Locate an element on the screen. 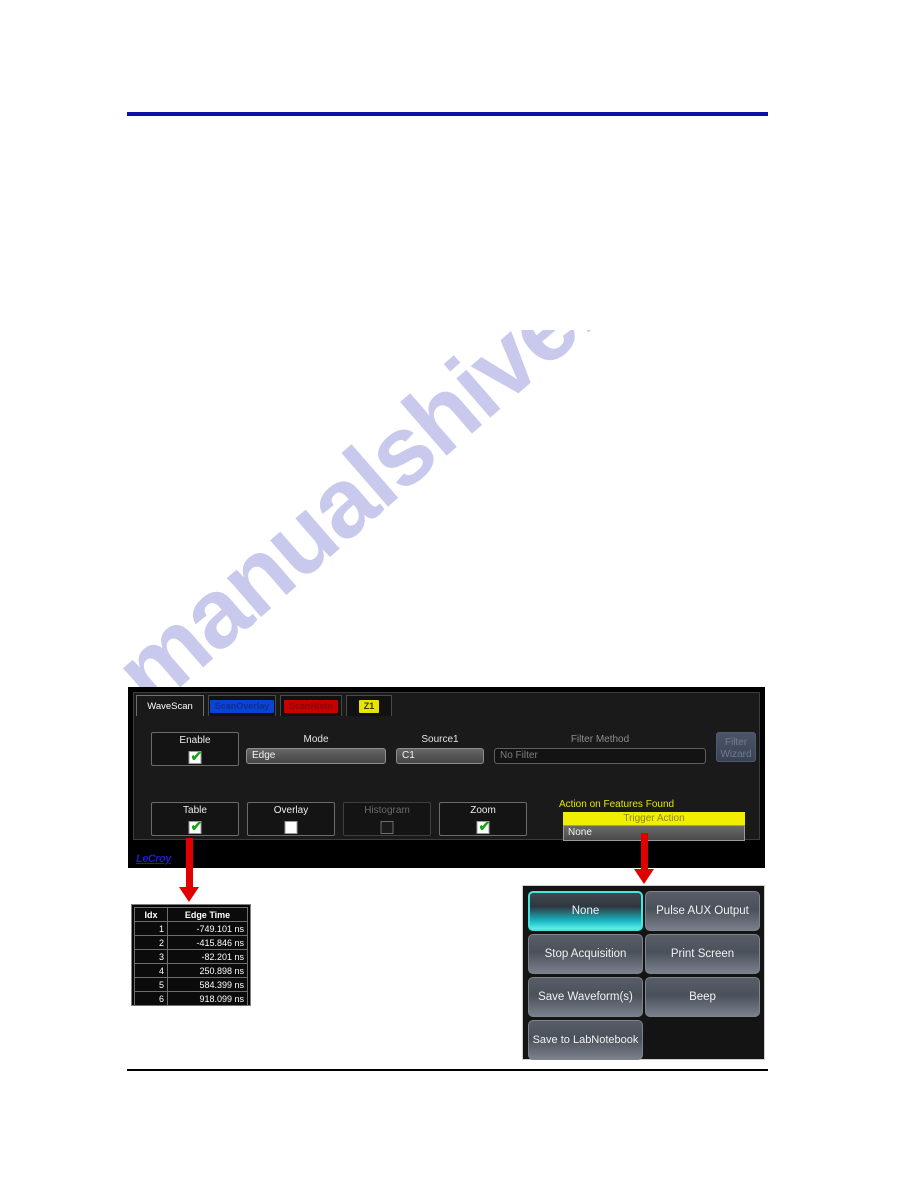 This screenshot has height=1188, width=918. cell-idx: 4 is located at coordinates (151, 970).